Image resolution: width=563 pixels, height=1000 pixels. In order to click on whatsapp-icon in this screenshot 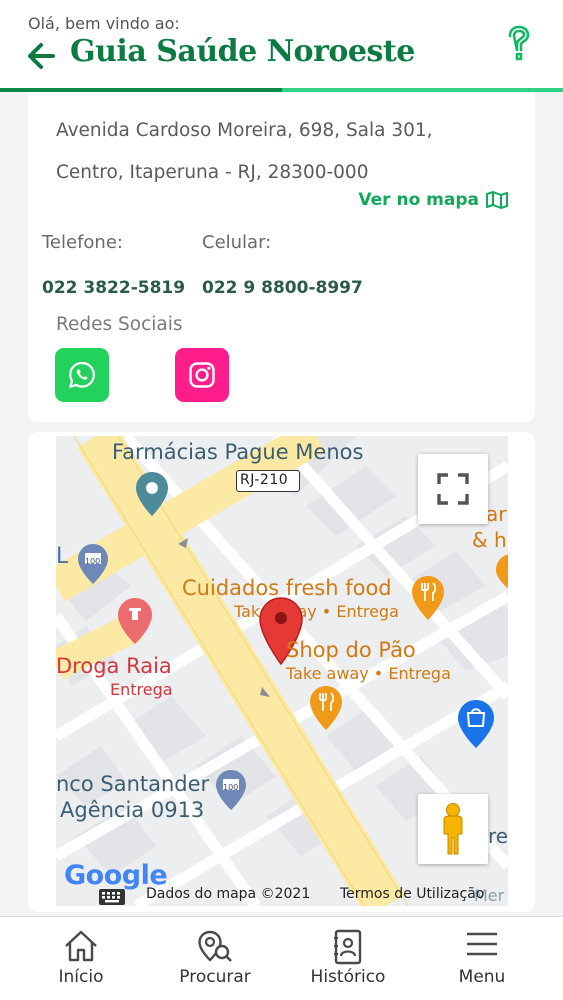, I will do `click(82, 374)`.